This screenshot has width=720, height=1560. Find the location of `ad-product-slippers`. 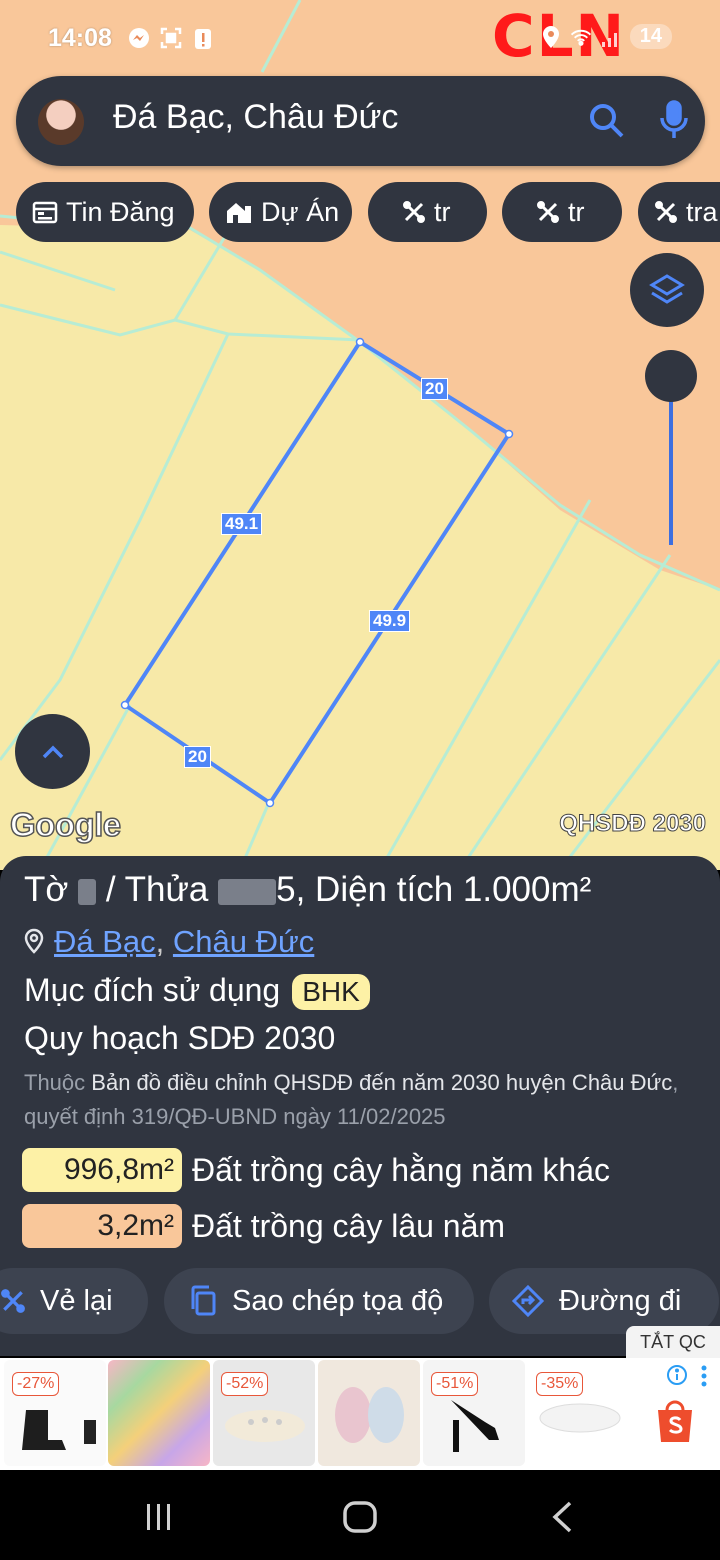

ad-product-slippers is located at coordinates (369, 1413).